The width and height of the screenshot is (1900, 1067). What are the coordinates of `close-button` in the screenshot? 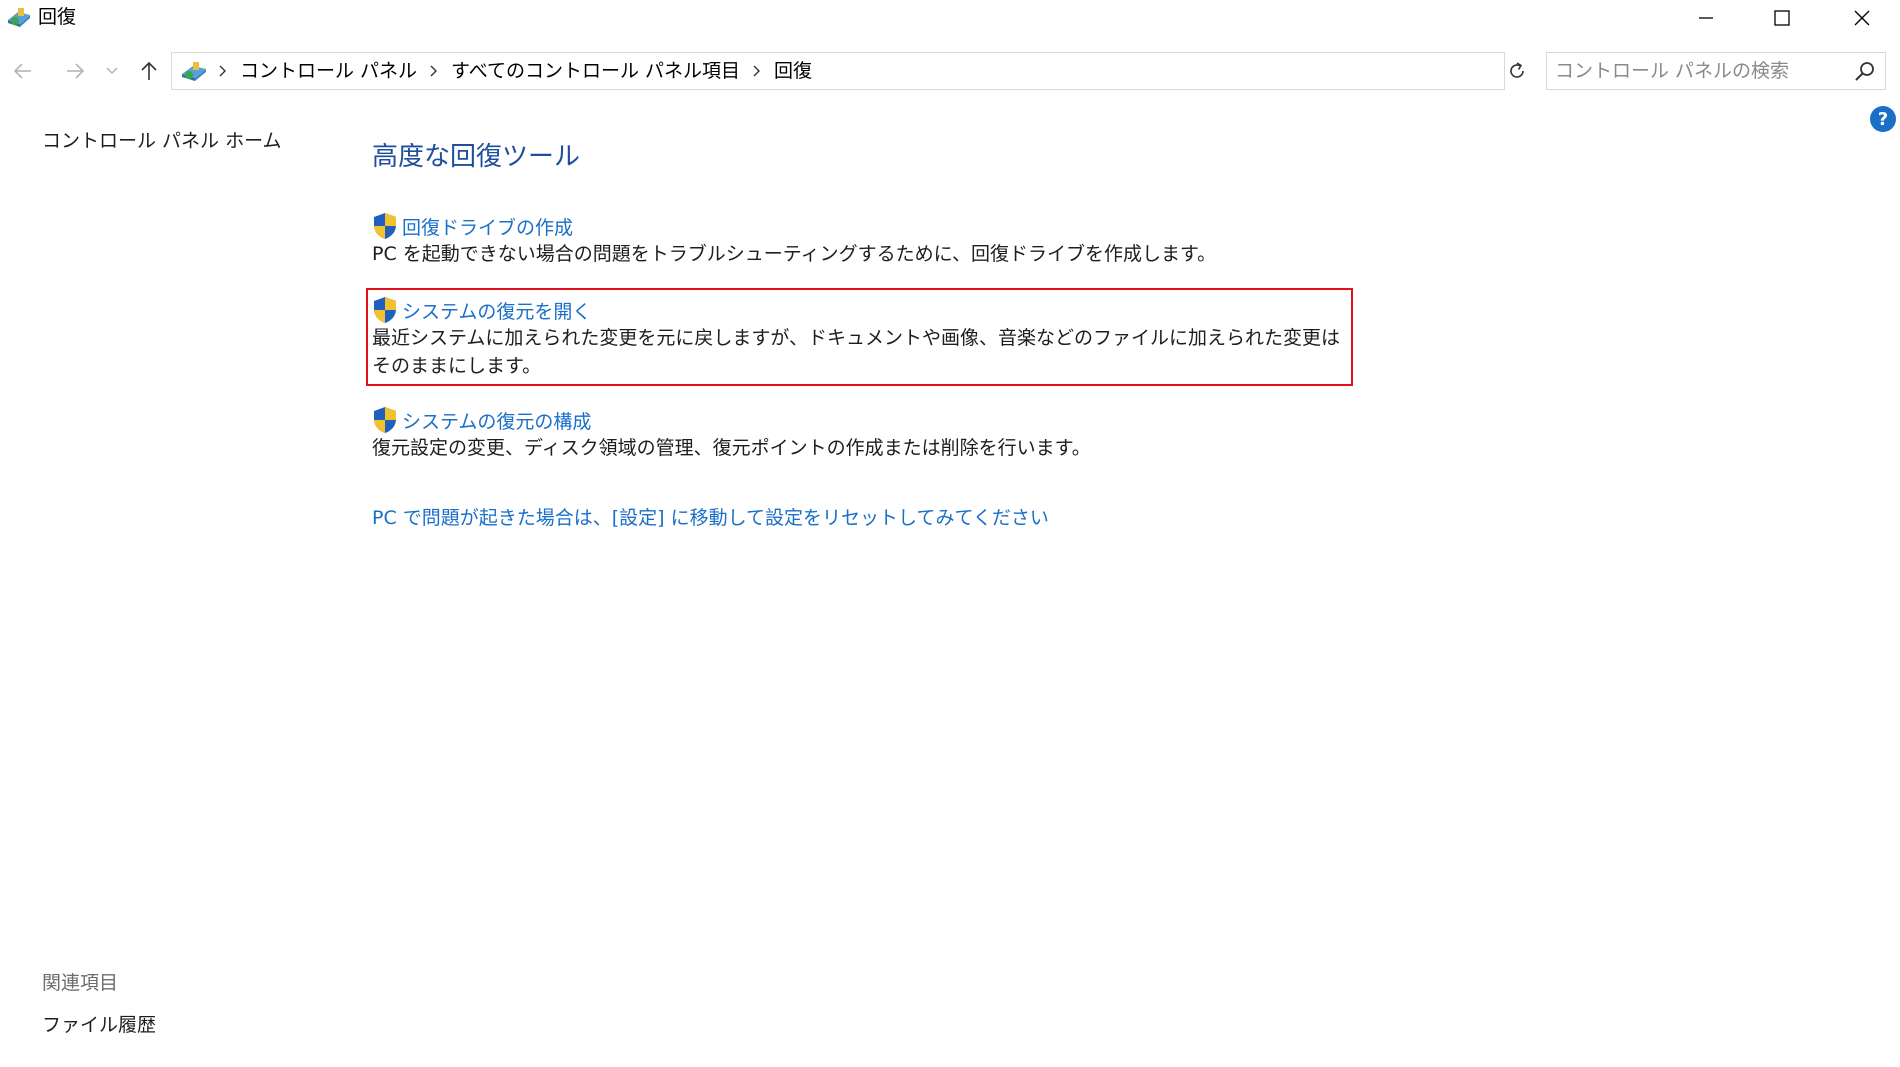 It's located at (1861, 18).